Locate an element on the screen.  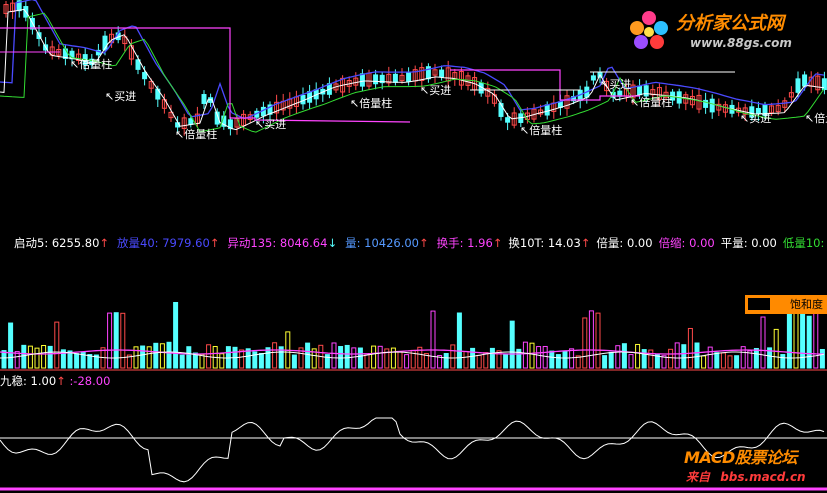
saturation-fill is located at coordinates (759, 304).